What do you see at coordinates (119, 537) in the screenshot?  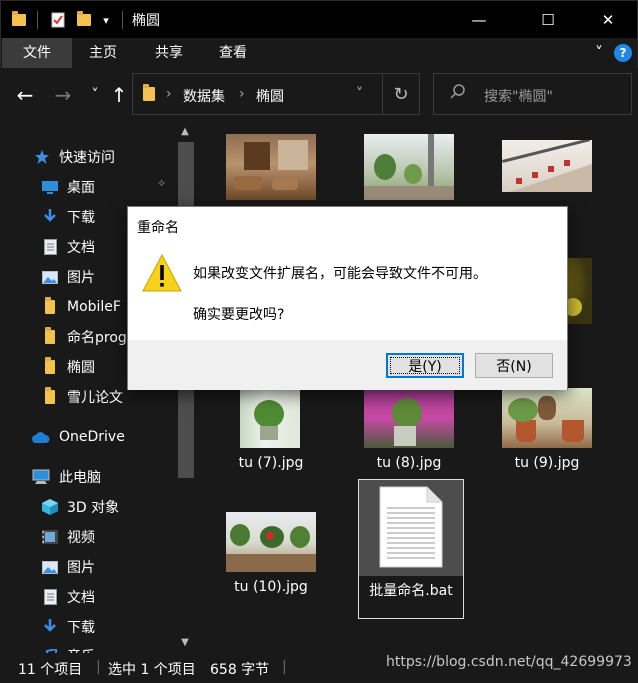 I see `sidebar-item-videos: 视频` at bounding box center [119, 537].